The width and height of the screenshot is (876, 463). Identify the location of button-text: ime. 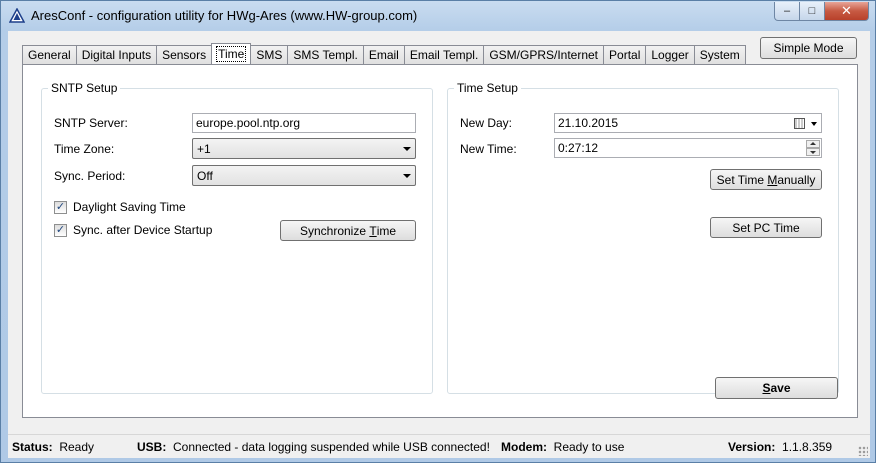
(386, 230).